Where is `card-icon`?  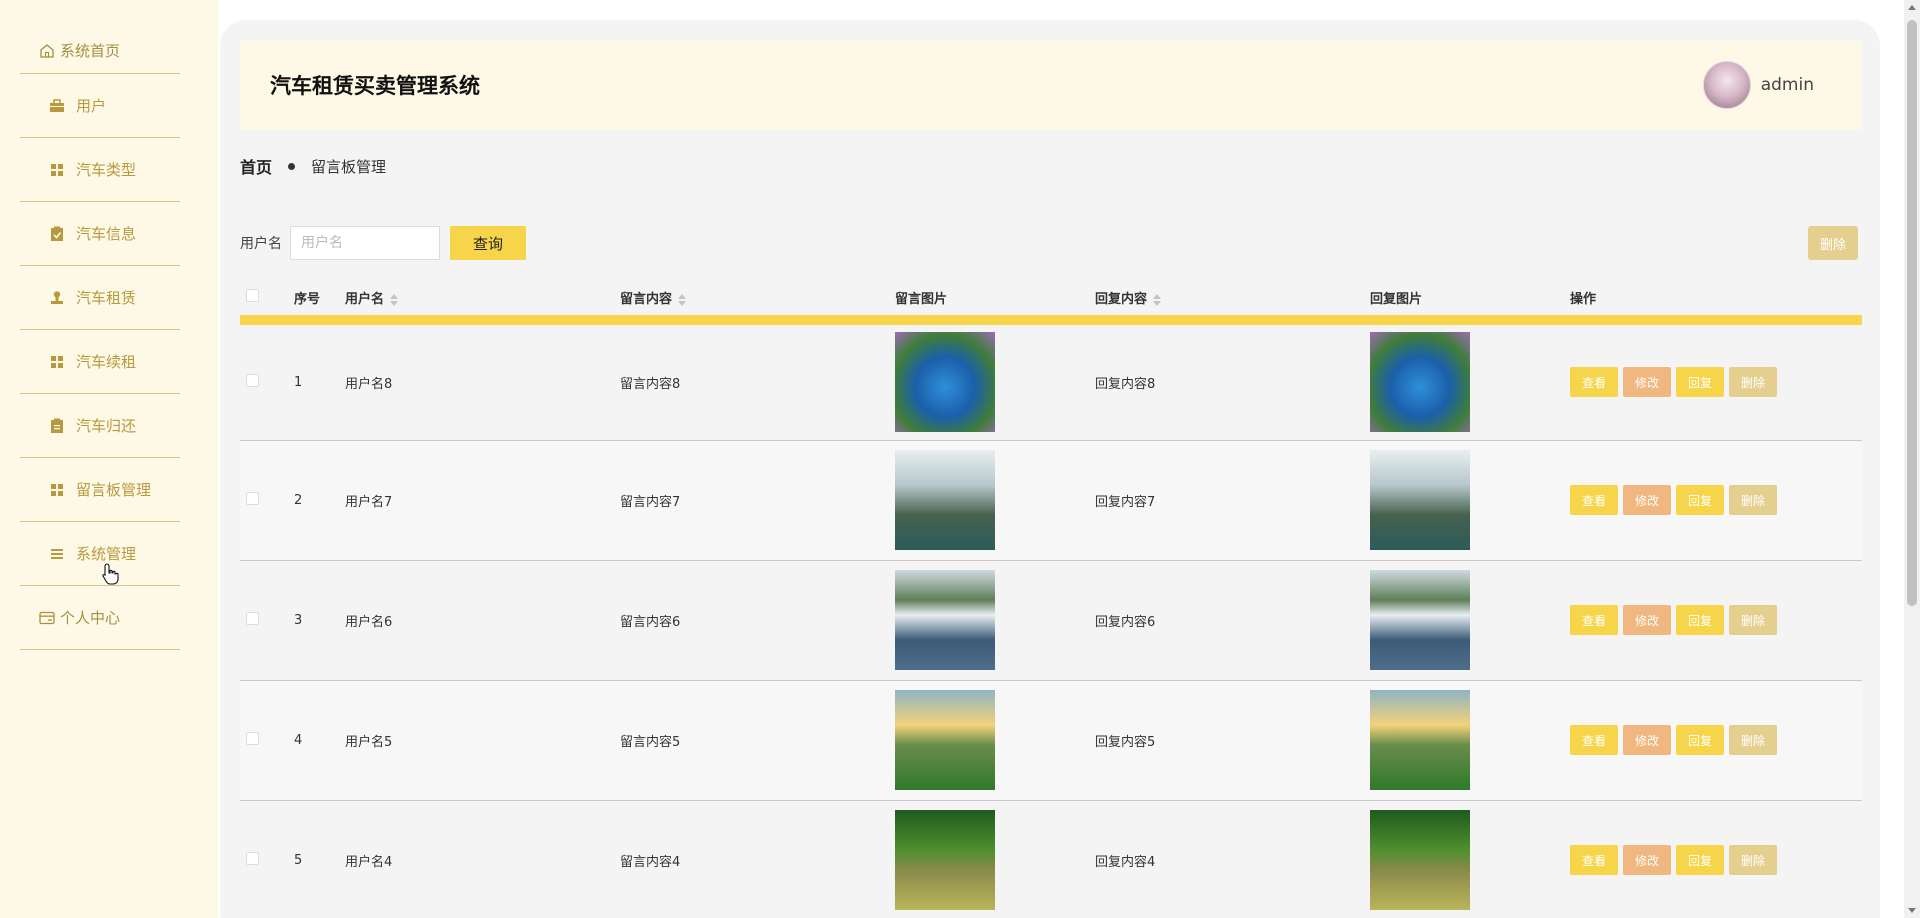
card-icon is located at coordinates (47, 618).